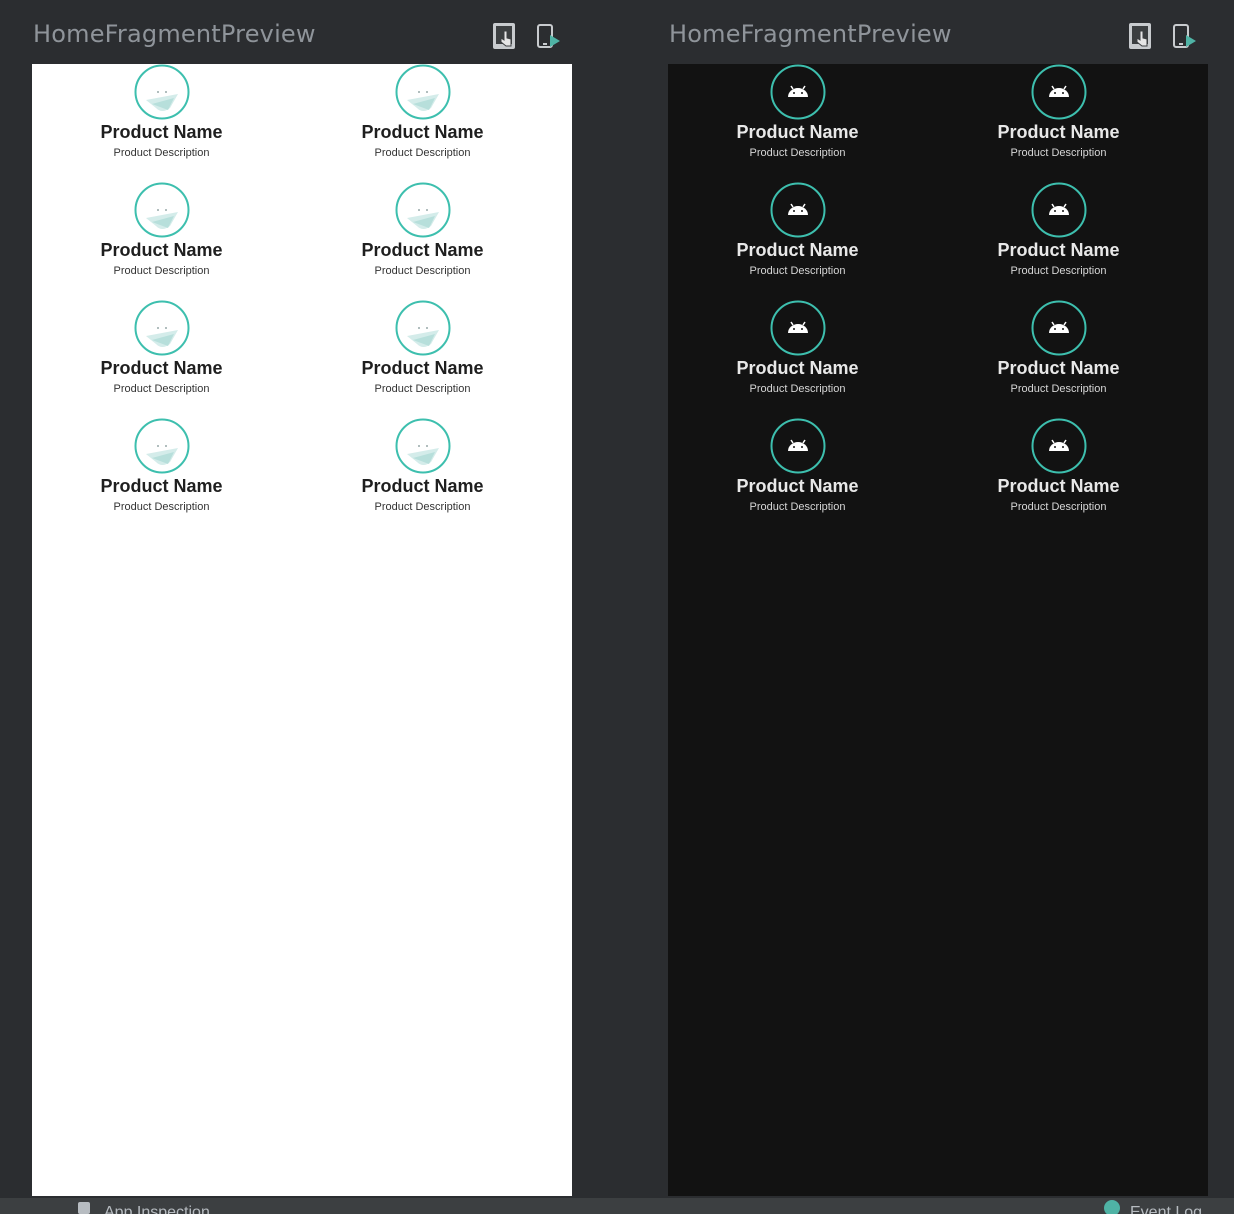 The image size is (1234, 1214). I want to click on event-log-icon, so click(1112, 1207).